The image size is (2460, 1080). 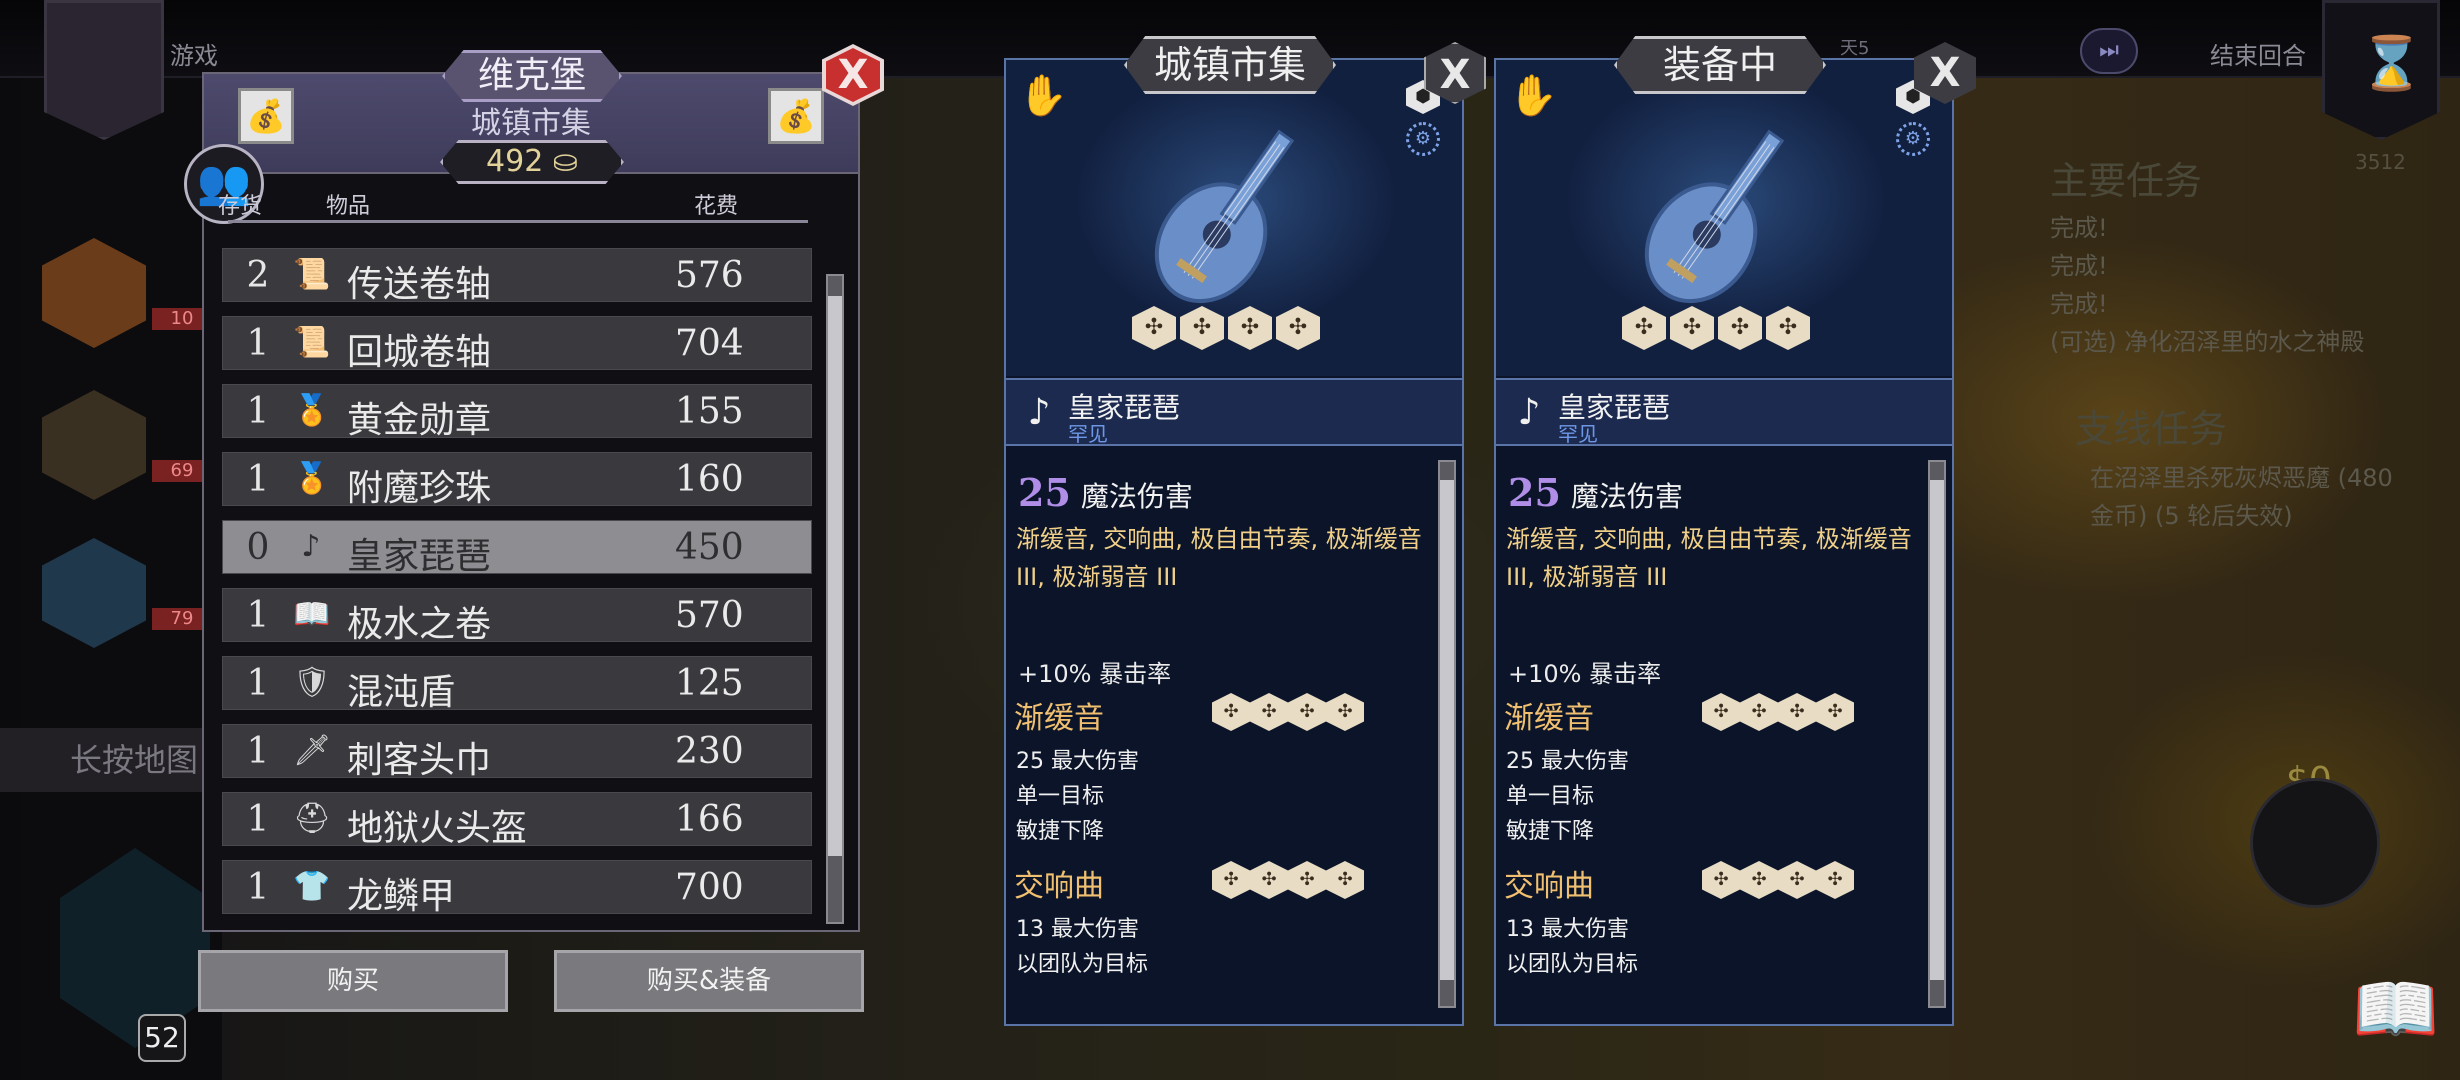 What do you see at coordinates (709, 411) in the screenshot?
I see `item-cost: 155` at bounding box center [709, 411].